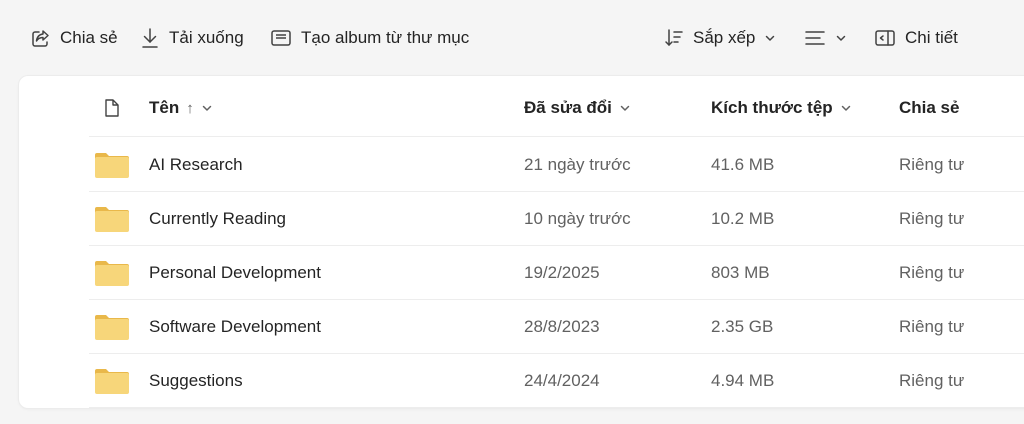 This screenshot has height=424, width=1024. I want to click on modified-date: 28/8/2023, so click(562, 326).